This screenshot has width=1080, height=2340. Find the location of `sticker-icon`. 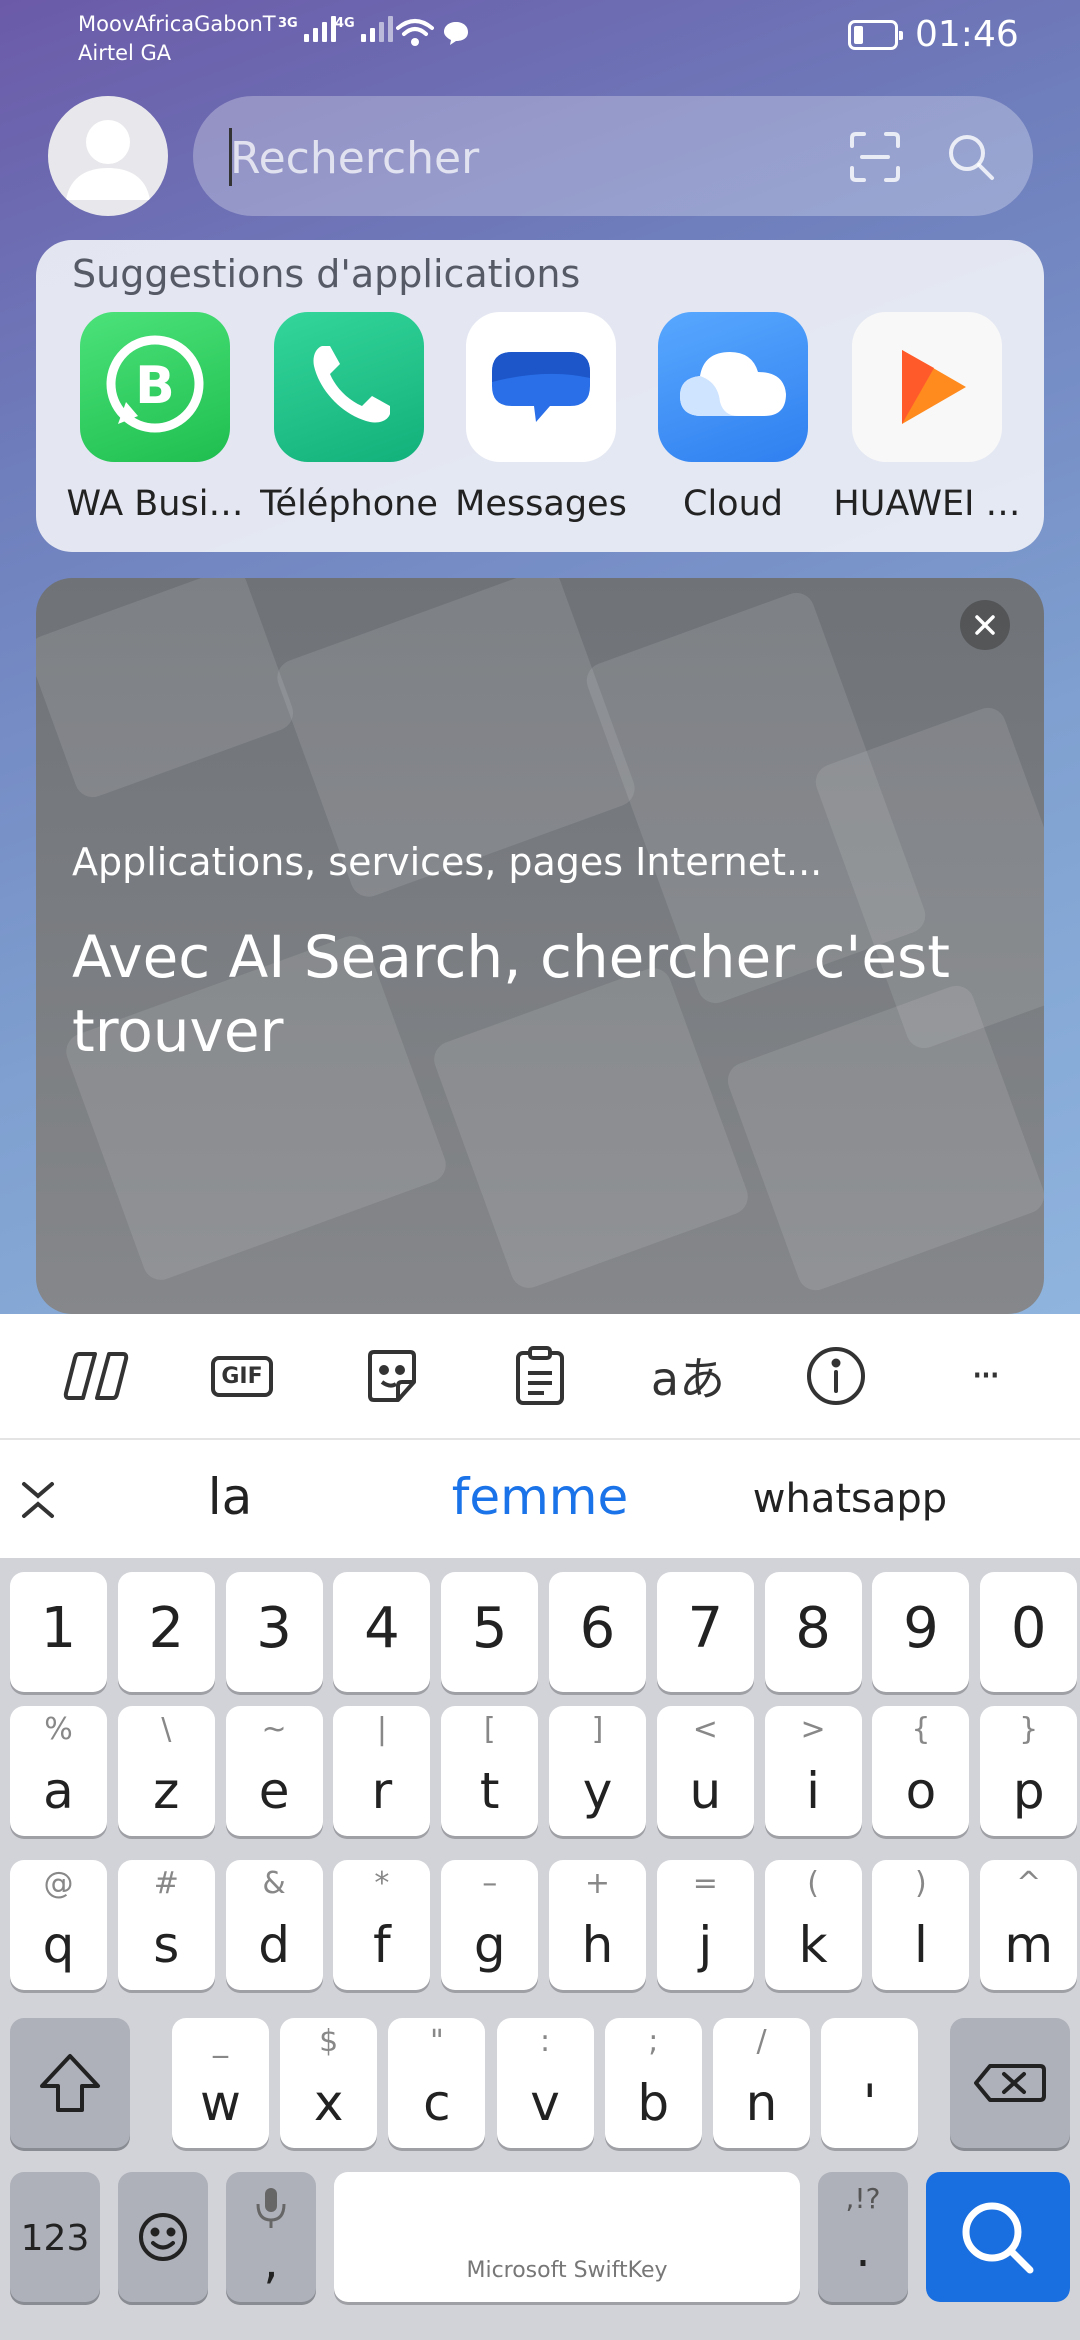

sticker-icon is located at coordinates (392, 1376).